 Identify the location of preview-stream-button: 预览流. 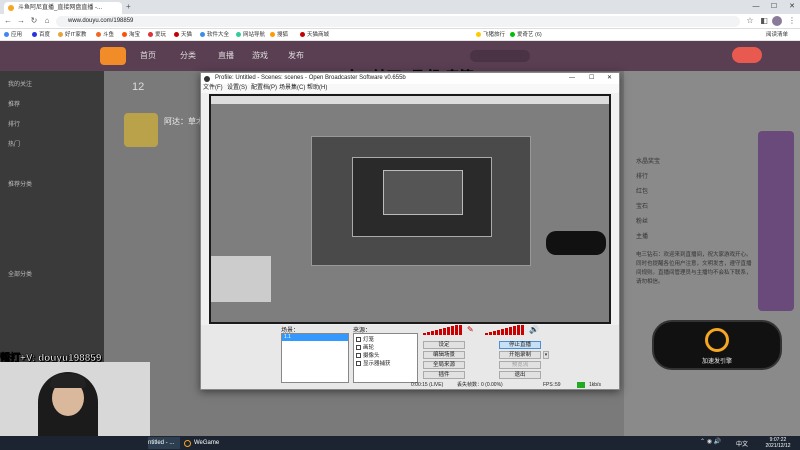
(520, 365).